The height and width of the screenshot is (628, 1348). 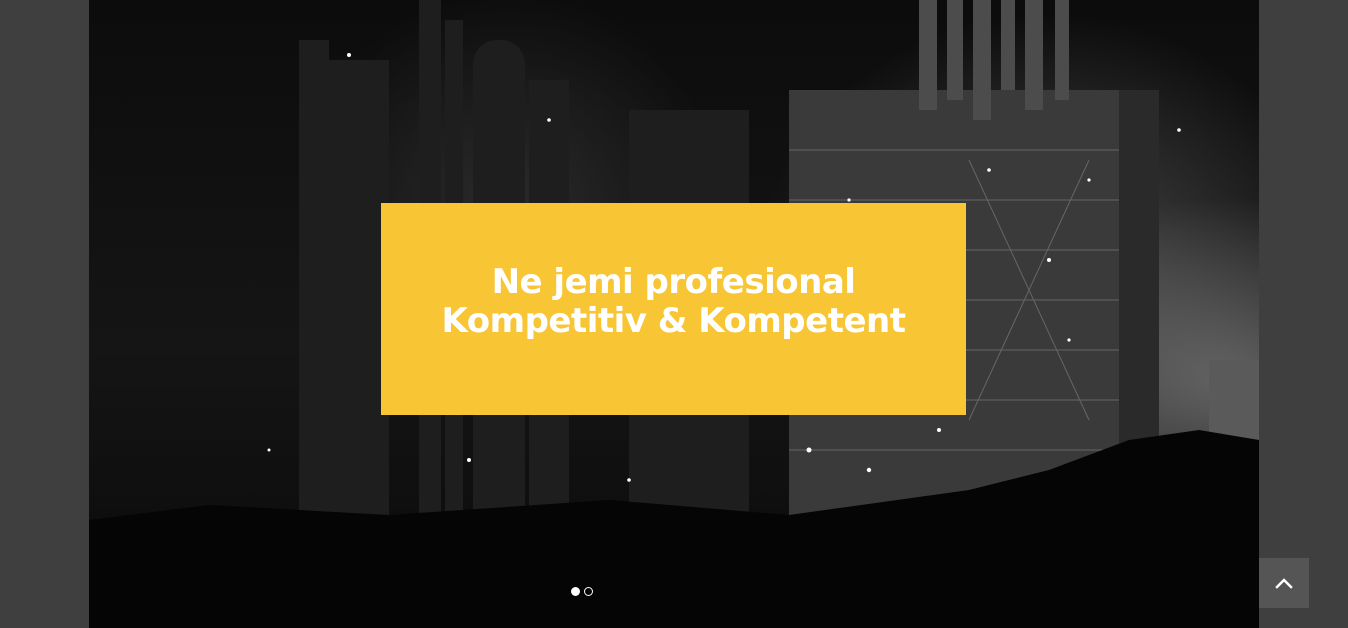 What do you see at coordinates (673, 321) in the screenshot?
I see `headline-line-2: Kompetitiv & Kompetent` at bounding box center [673, 321].